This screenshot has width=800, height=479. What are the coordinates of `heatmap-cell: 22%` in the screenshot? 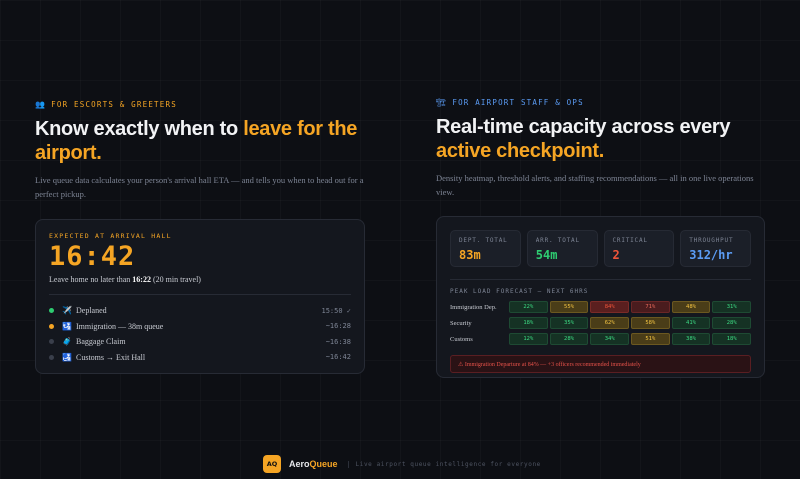 It's located at (528, 307).